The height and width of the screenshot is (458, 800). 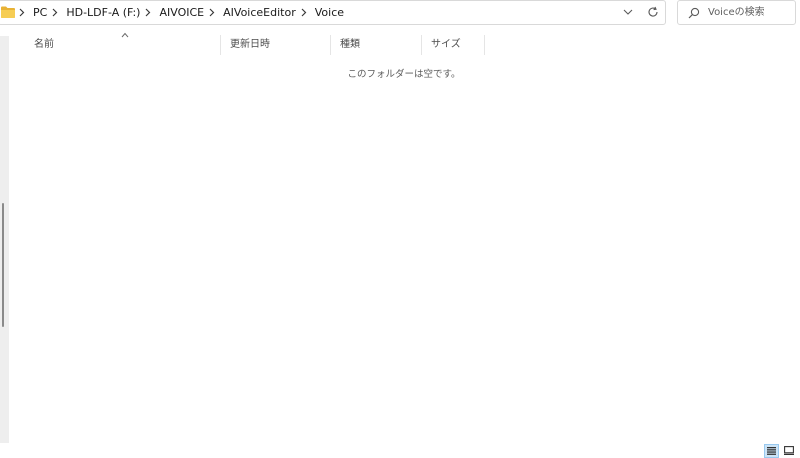 I want to click on details-view-button, so click(x=771, y=451).